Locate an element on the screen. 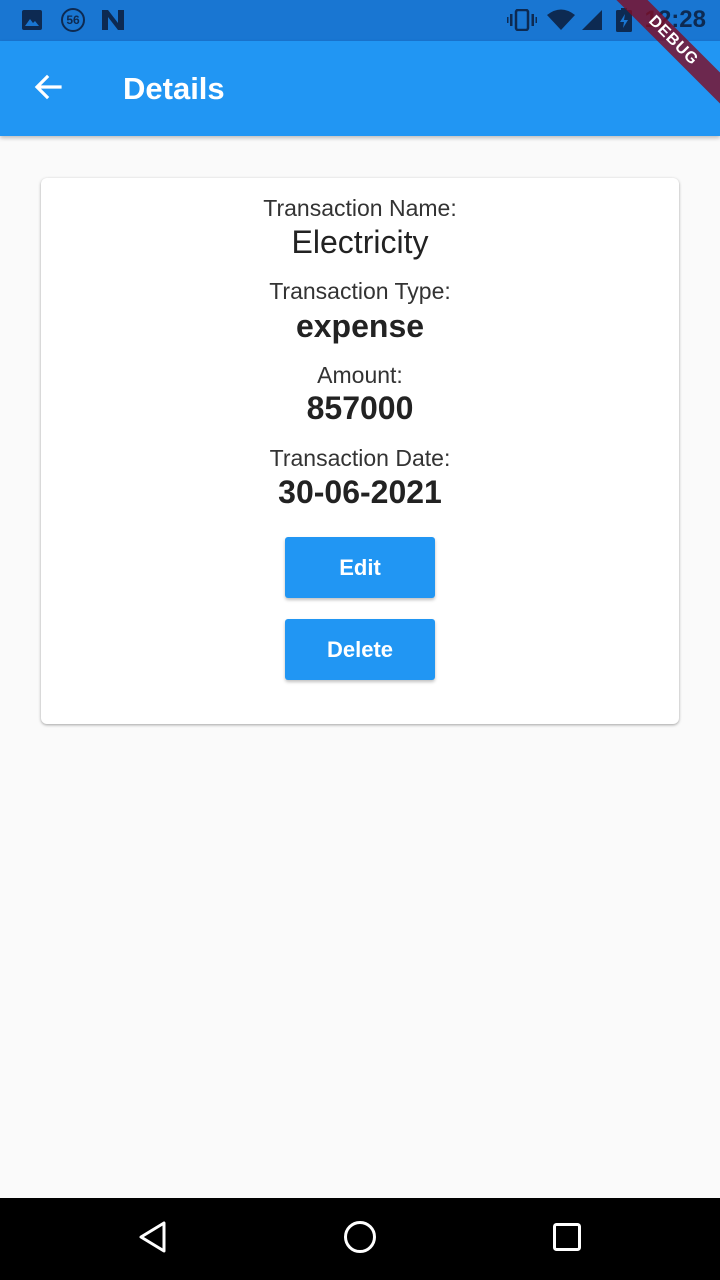  n-logo-icon is located at coordinates (113, 20).